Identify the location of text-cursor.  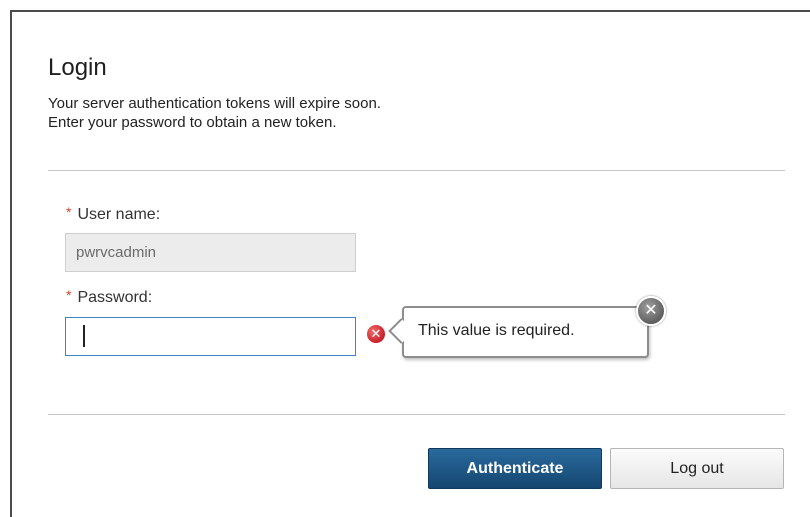
(84, 336).